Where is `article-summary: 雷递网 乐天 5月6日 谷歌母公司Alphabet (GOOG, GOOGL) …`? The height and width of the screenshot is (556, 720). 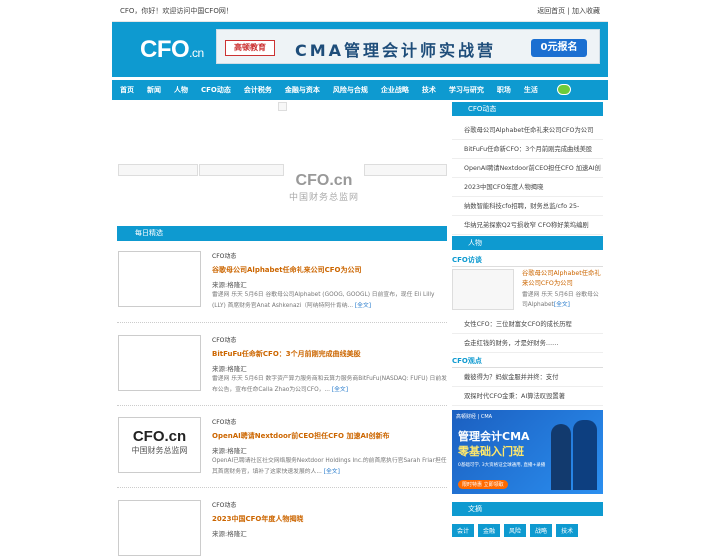 article-summary: 雷递网 乐天 5月6日 谷歌母公司Alphabet (GOOG, GOOGL) … is located at coordinates (323, 300).